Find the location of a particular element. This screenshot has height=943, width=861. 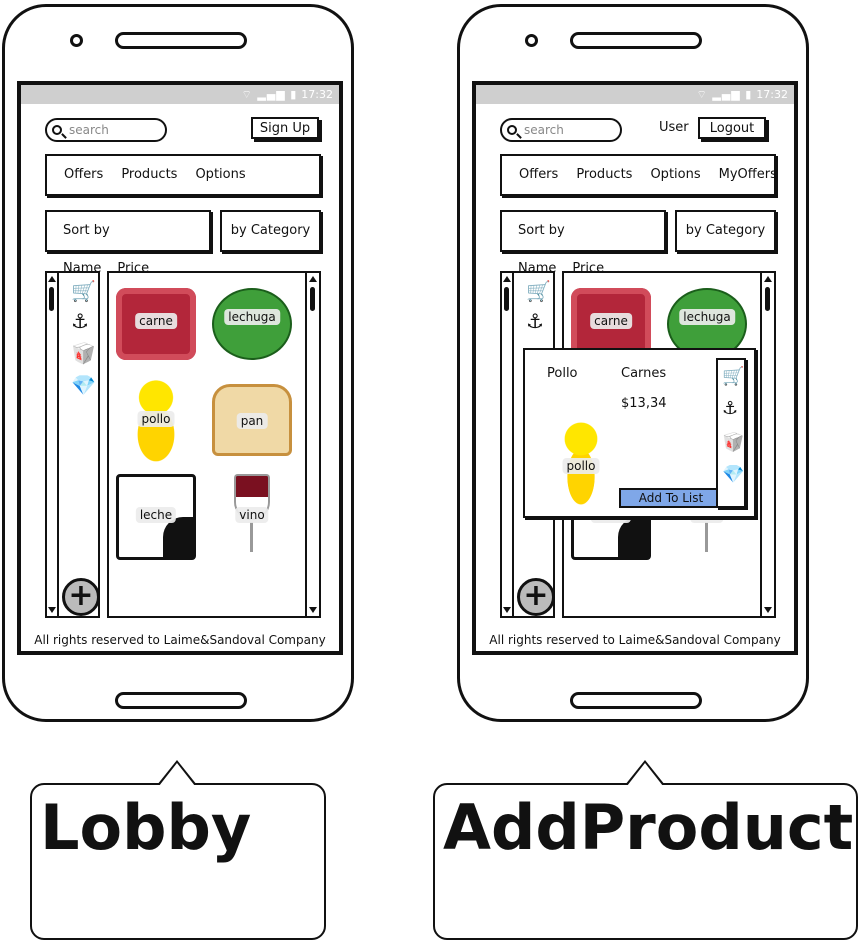

product-label: pan is located at coordinates (252, 421).